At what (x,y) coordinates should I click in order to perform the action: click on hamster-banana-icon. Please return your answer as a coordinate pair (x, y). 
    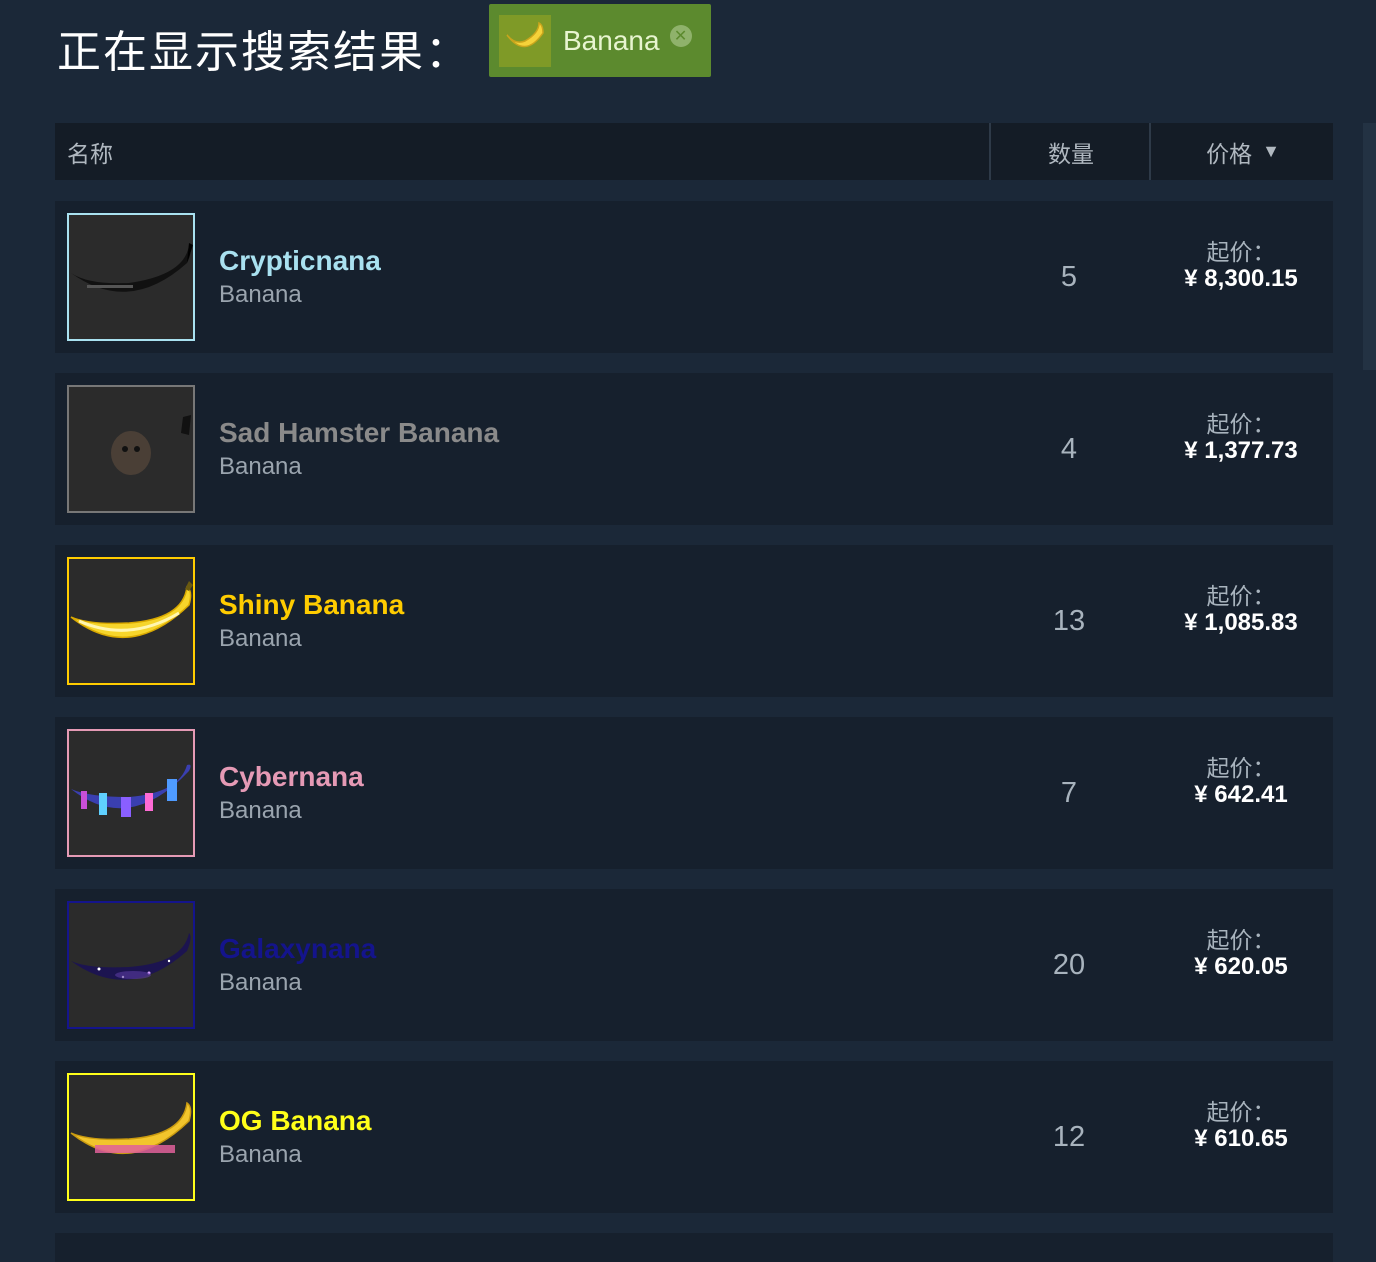
    Looking at the image, I should click on (131, 449).